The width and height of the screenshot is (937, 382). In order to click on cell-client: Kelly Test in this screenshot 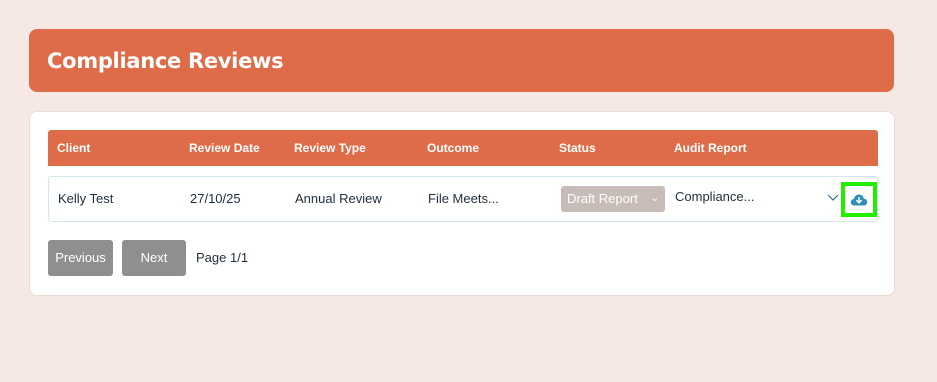, I will do `click(86, 198)`.